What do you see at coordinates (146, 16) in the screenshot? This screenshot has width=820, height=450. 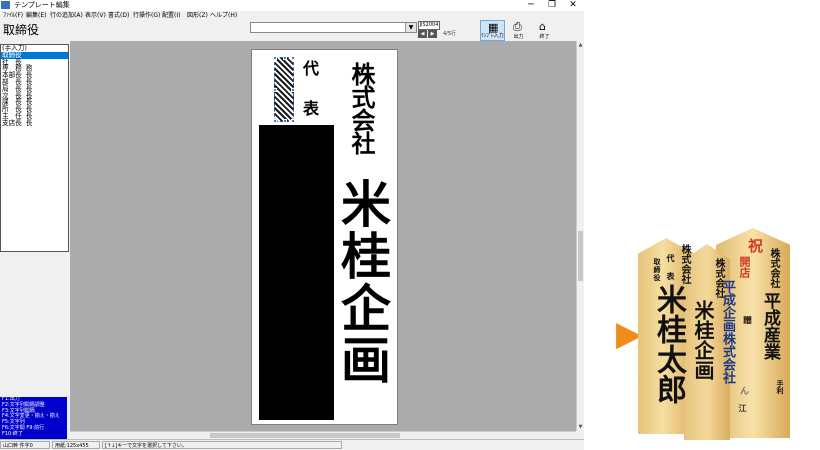 I see `menu-line-ops: 行操作(G)` at bounding box center [146, 16].